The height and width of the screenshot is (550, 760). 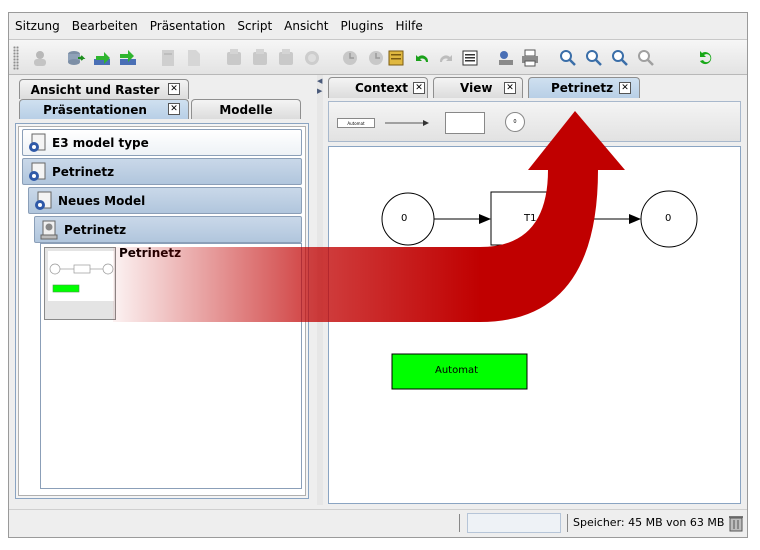 What do you see at coordinates (706, 58) in the screenshot?
I see `refresh-icon` at bounding box center [706, 58].